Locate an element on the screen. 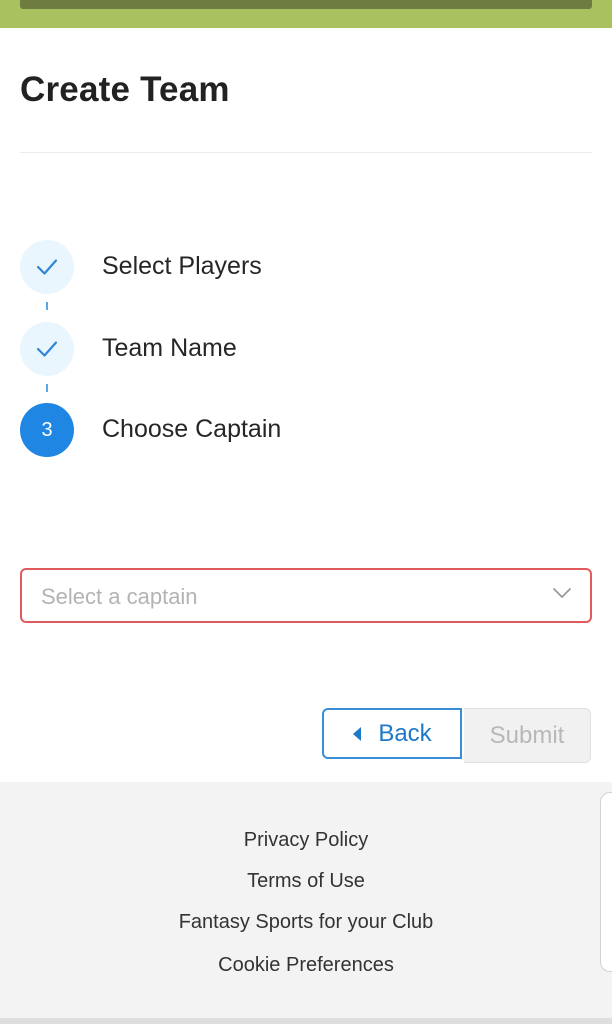  bottom-edge is located at coordinates (306, 1021).